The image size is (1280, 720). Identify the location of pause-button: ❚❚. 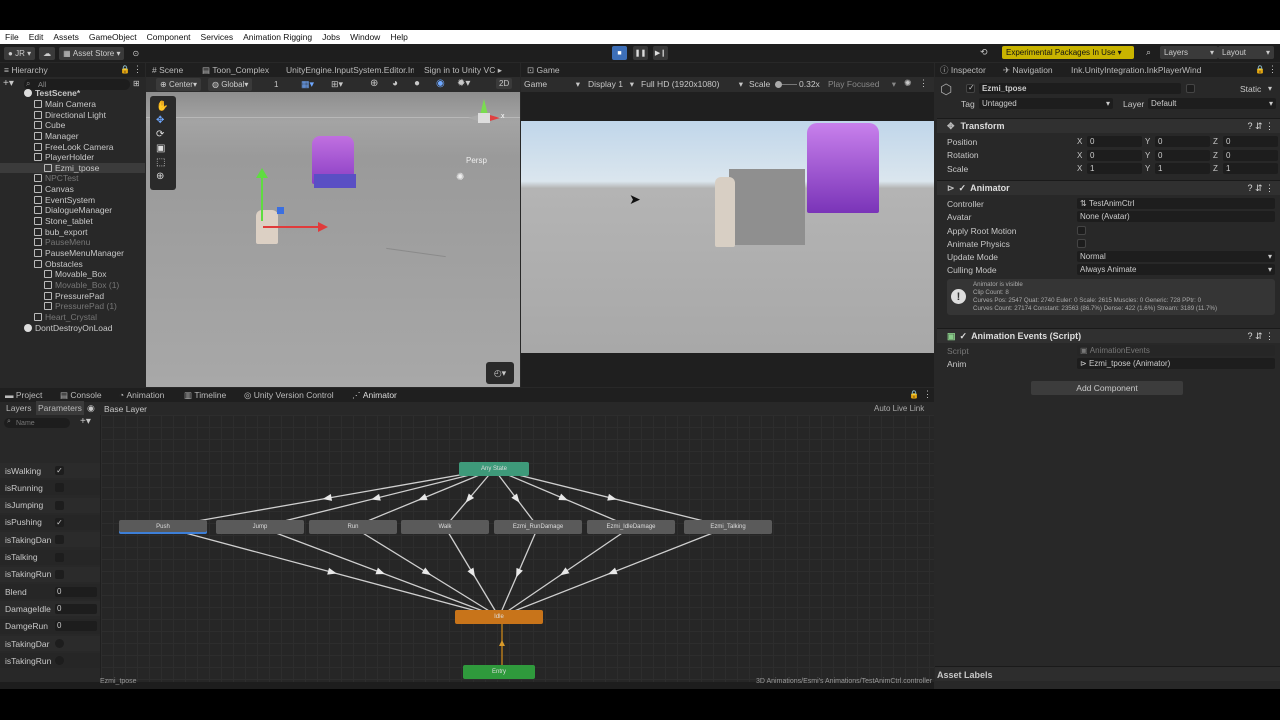
(640, 53).